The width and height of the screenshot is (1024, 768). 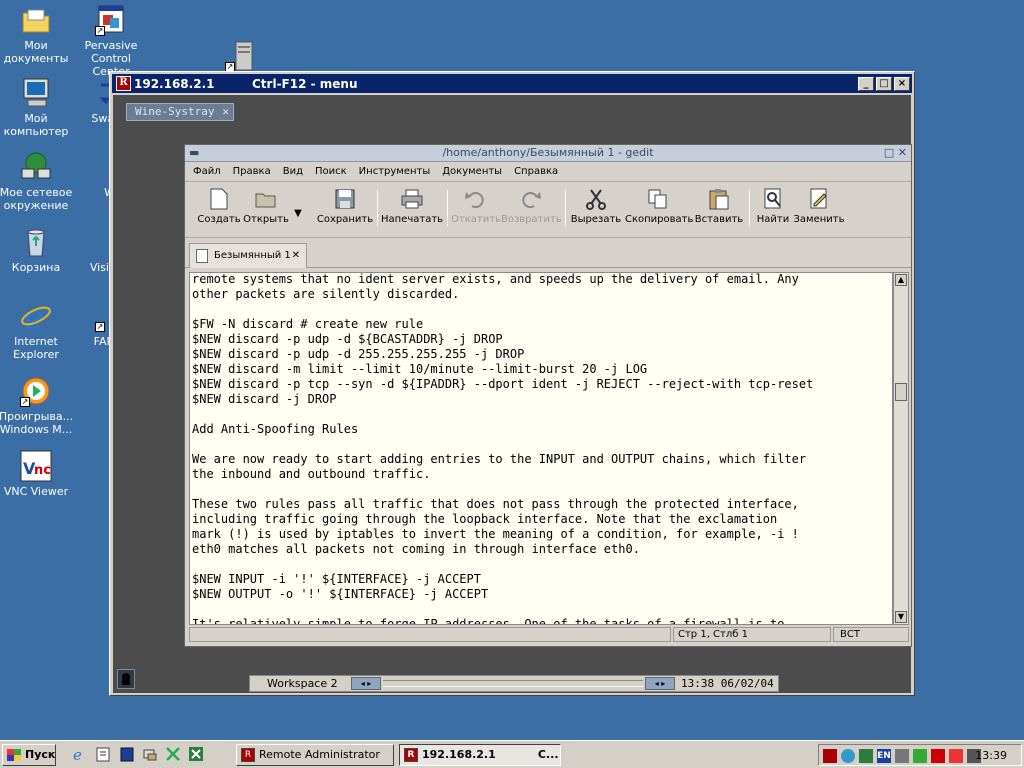 I want to click on paste-icon, so click(x=719, y=199).